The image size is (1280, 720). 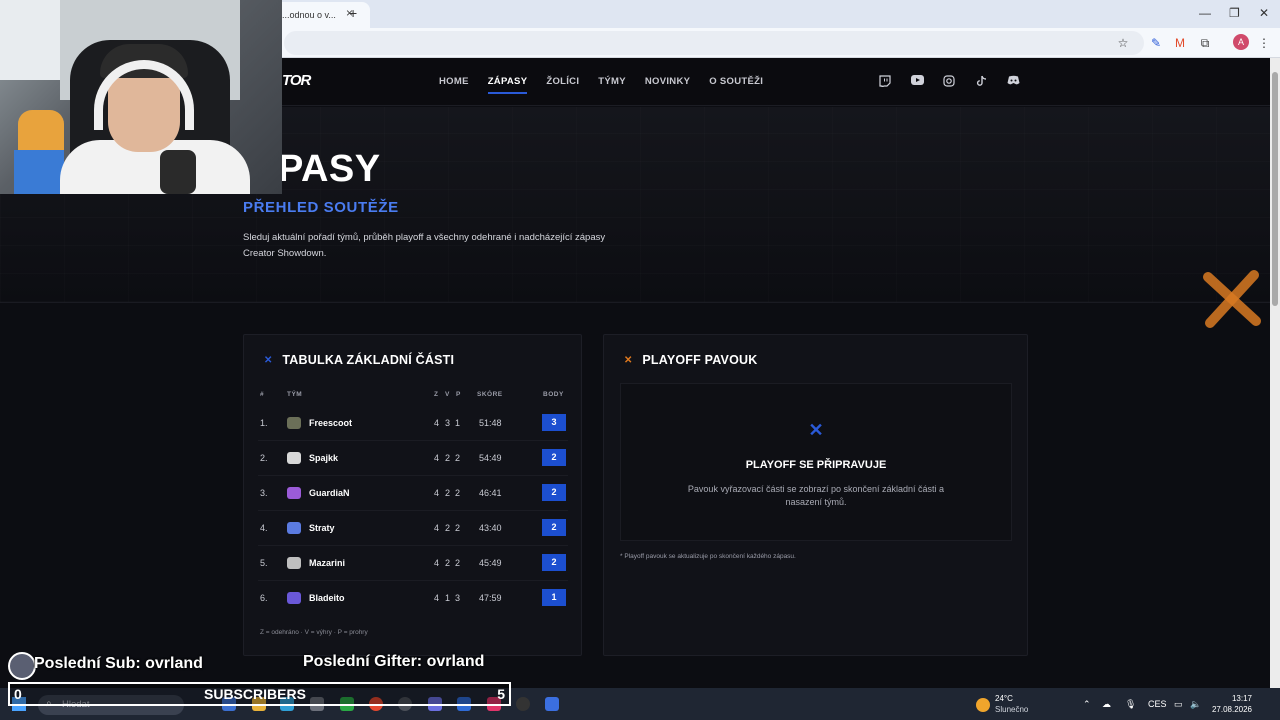 I want to click on losses-cell: 1, so click(x=458, y=423).